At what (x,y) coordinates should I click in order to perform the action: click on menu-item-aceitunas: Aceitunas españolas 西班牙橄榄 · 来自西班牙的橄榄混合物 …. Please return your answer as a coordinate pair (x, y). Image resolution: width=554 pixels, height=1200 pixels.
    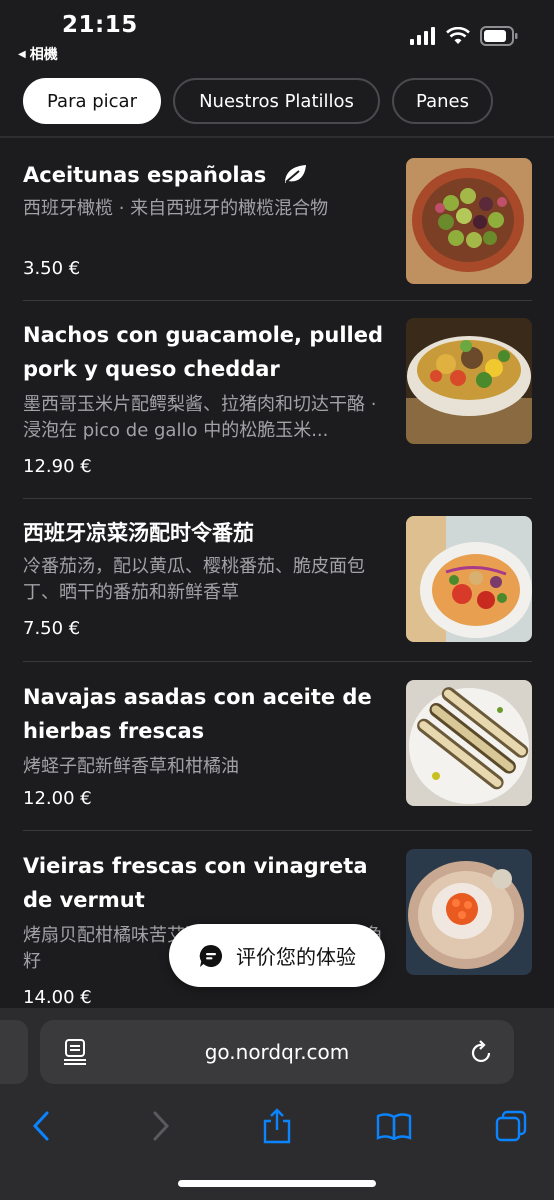
    Looking at the image, I should click on (277, 221).